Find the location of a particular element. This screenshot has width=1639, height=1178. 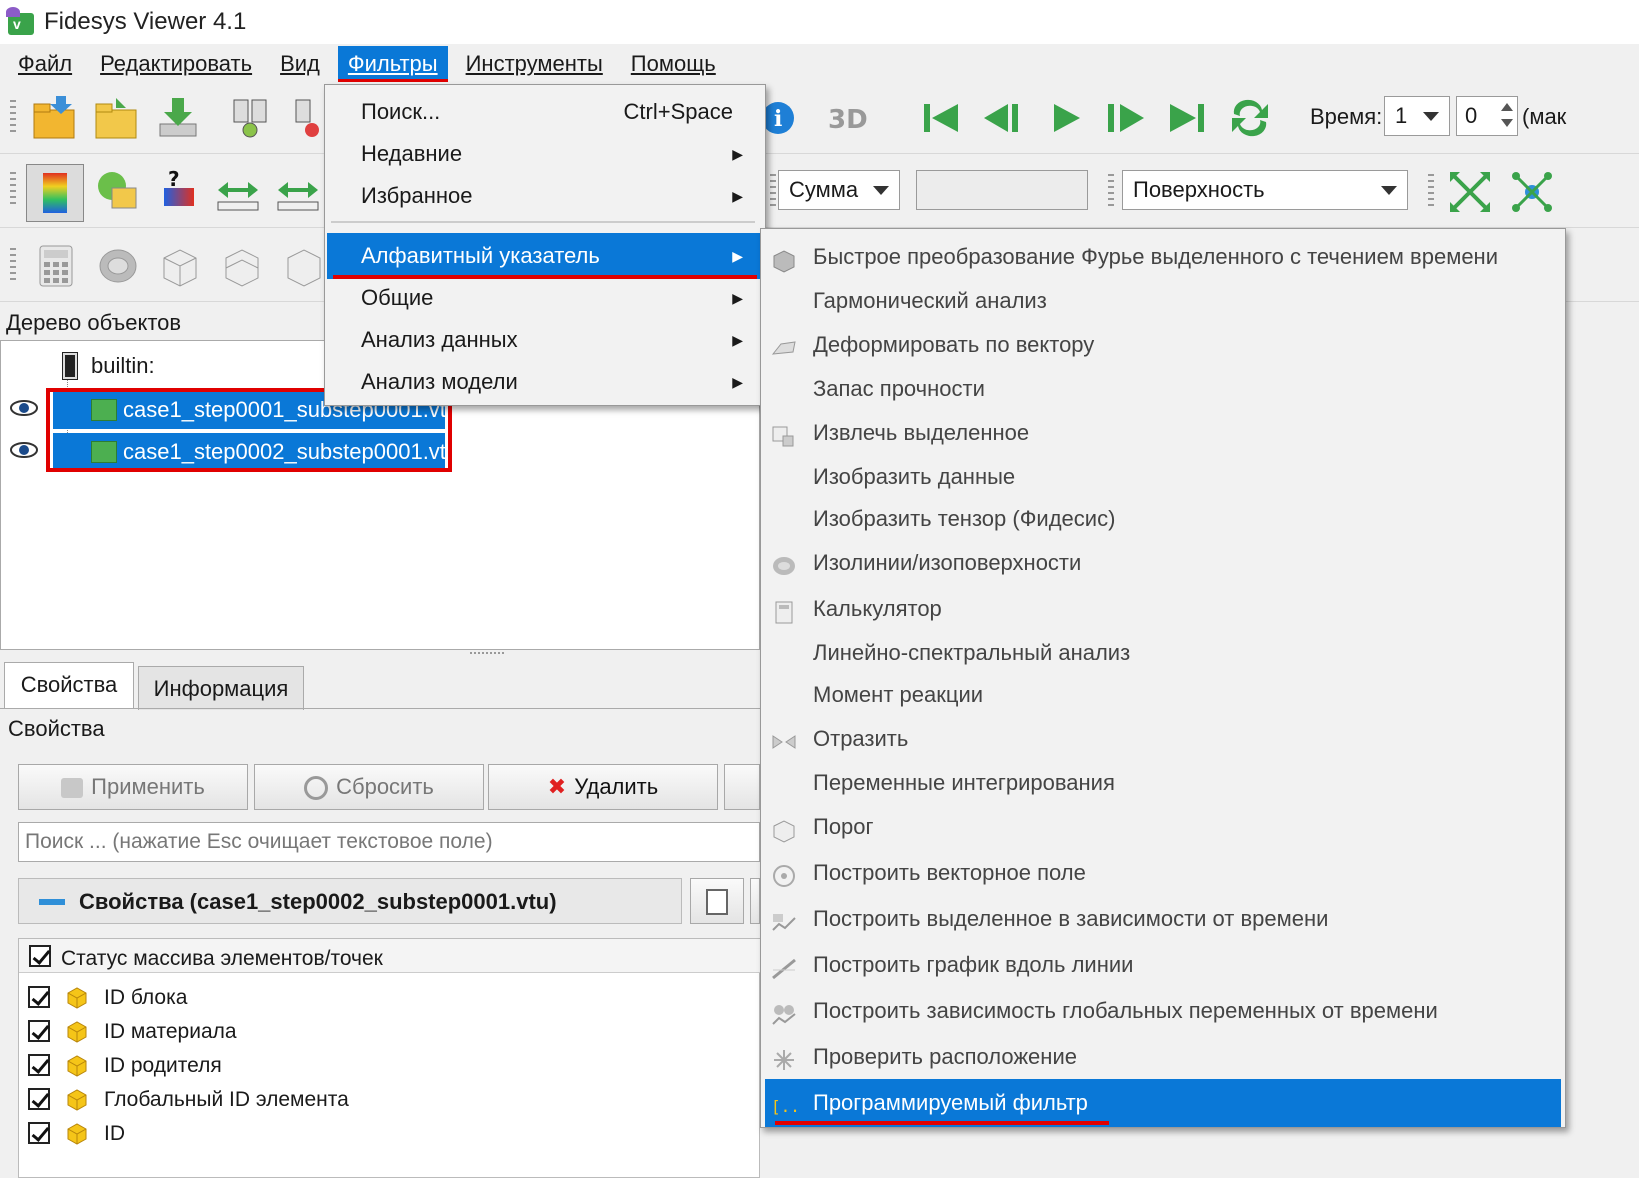

apply-button: Применить is located at coordinates (133, 787).